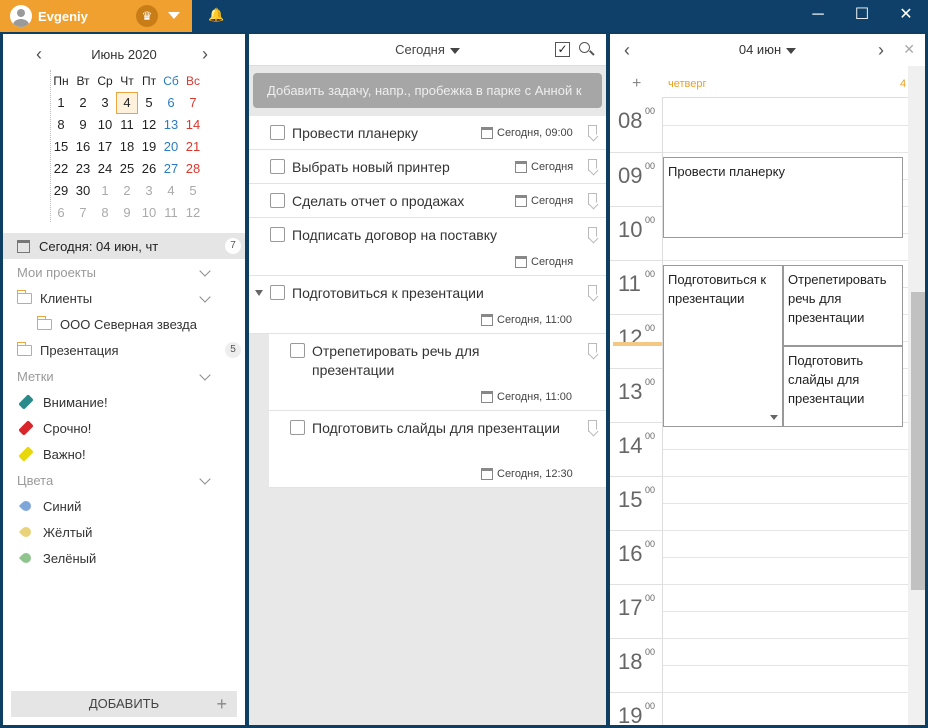  Describe the element at coordinates (171, 191) in the screenshot. I see `calendar-day: 4` at that location.